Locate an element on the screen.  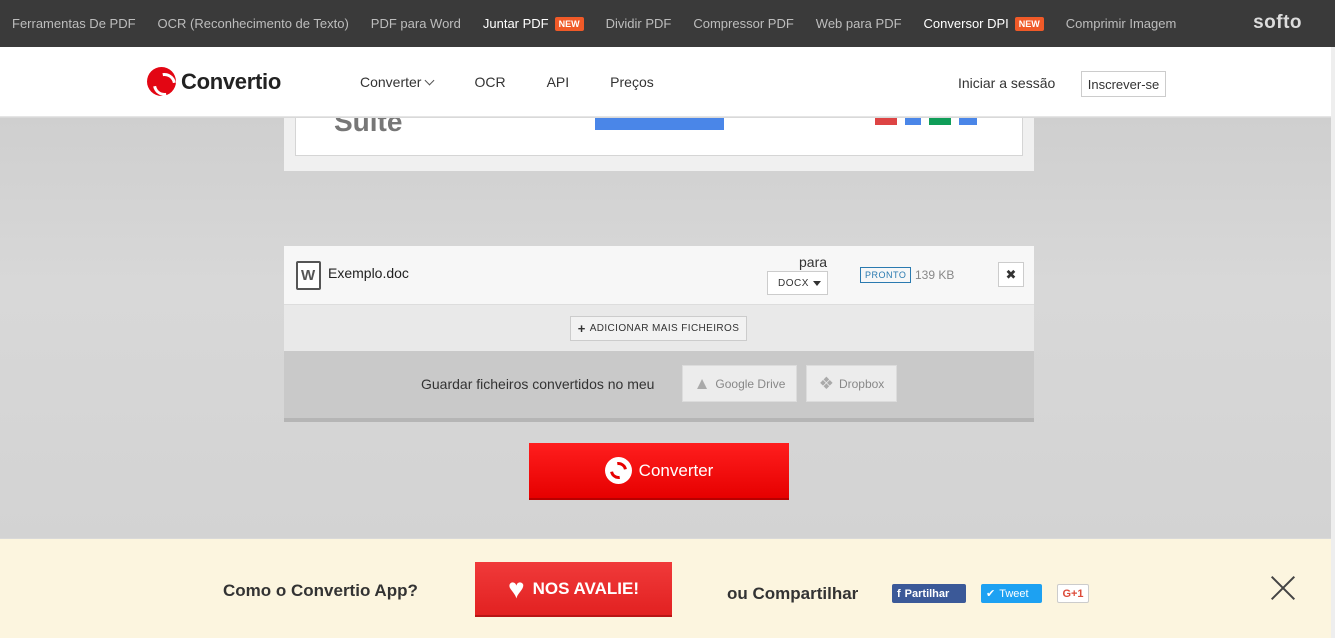
topbar-item-7: Conversor DPI NEW is located at coordinates (984, 23).